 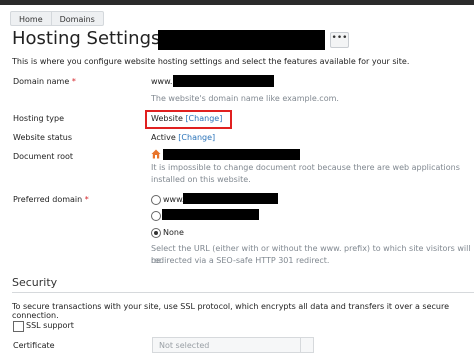 I want to click on security-section-title: Security, so click(x=35, y=282).